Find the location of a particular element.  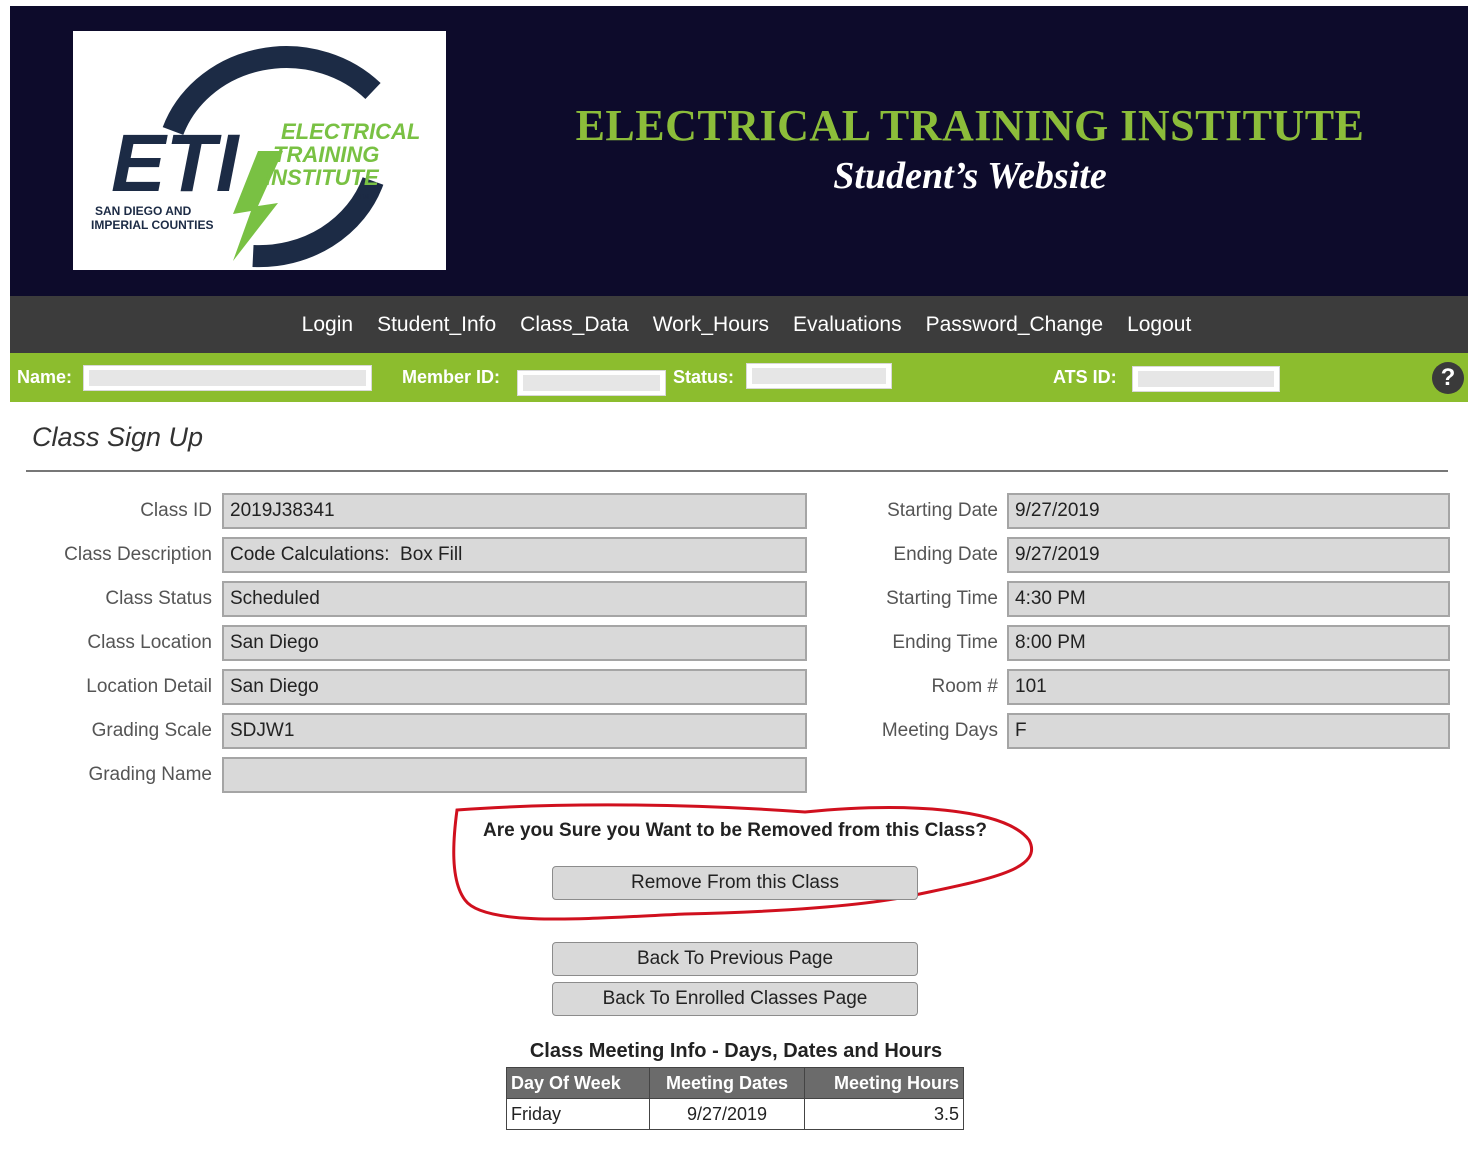

starting-time-field: 4:30 PM is located at coordinates (1228, 599).